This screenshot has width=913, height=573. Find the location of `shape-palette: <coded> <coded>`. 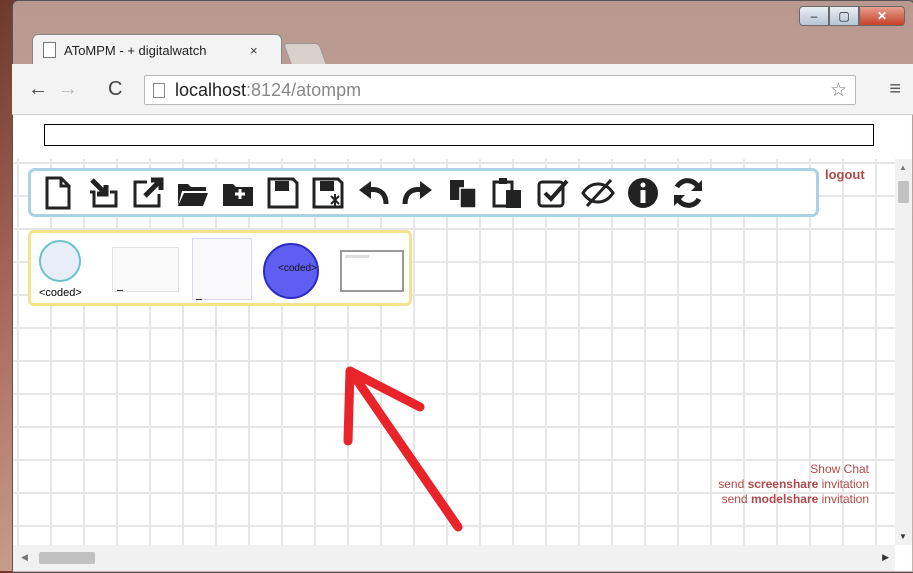

shape-palette: <coded> <coded> is located at coordinates (220, 268).